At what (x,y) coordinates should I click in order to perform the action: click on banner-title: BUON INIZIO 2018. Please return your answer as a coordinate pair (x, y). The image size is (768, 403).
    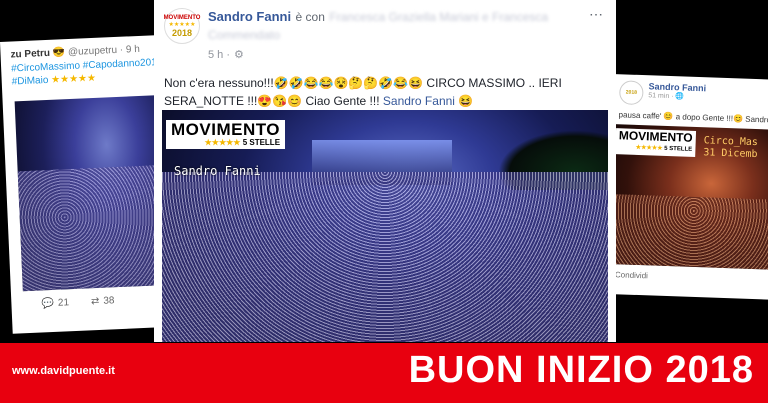
    Looking at the image, I should click on (581, 370).